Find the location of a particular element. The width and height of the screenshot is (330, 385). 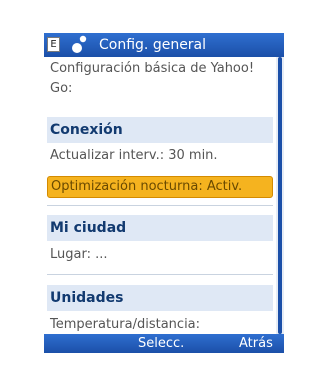

intro-text-line-1: Configuración básica de Yahoo! is located at coordinates (152, 68).